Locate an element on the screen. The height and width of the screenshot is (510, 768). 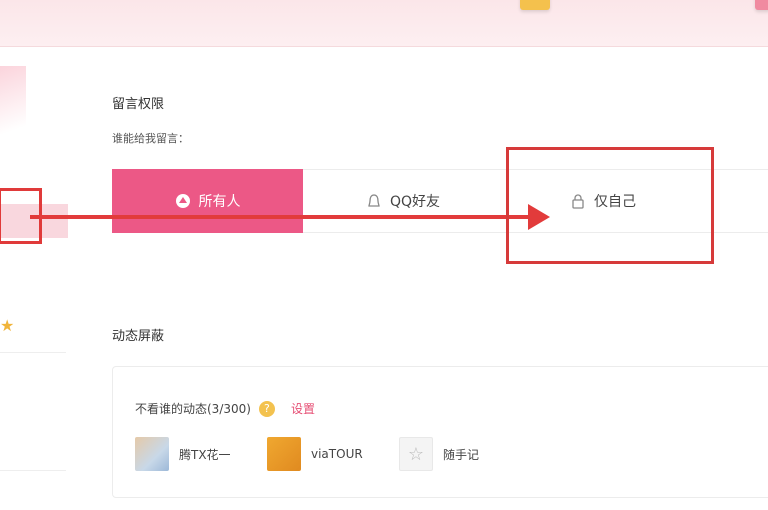
sidebar: ★ is located at coordinates (34, 278).